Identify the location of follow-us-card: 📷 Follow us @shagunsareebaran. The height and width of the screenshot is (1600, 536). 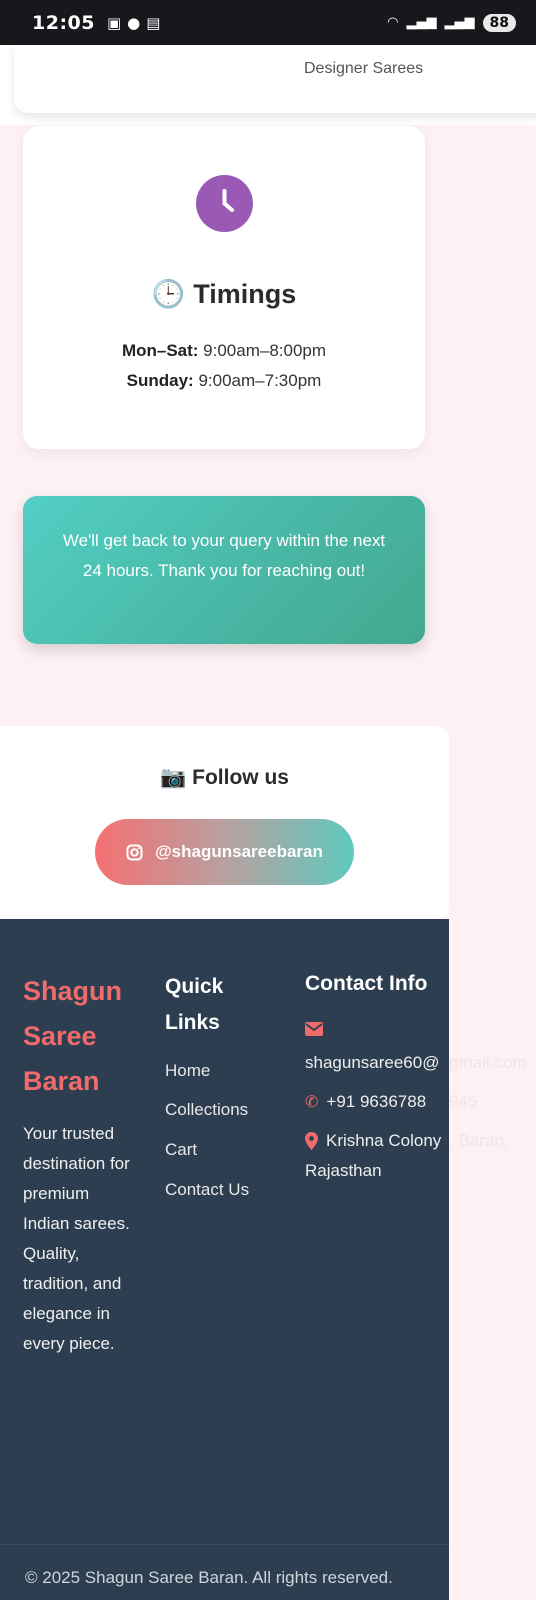
(224, 823).